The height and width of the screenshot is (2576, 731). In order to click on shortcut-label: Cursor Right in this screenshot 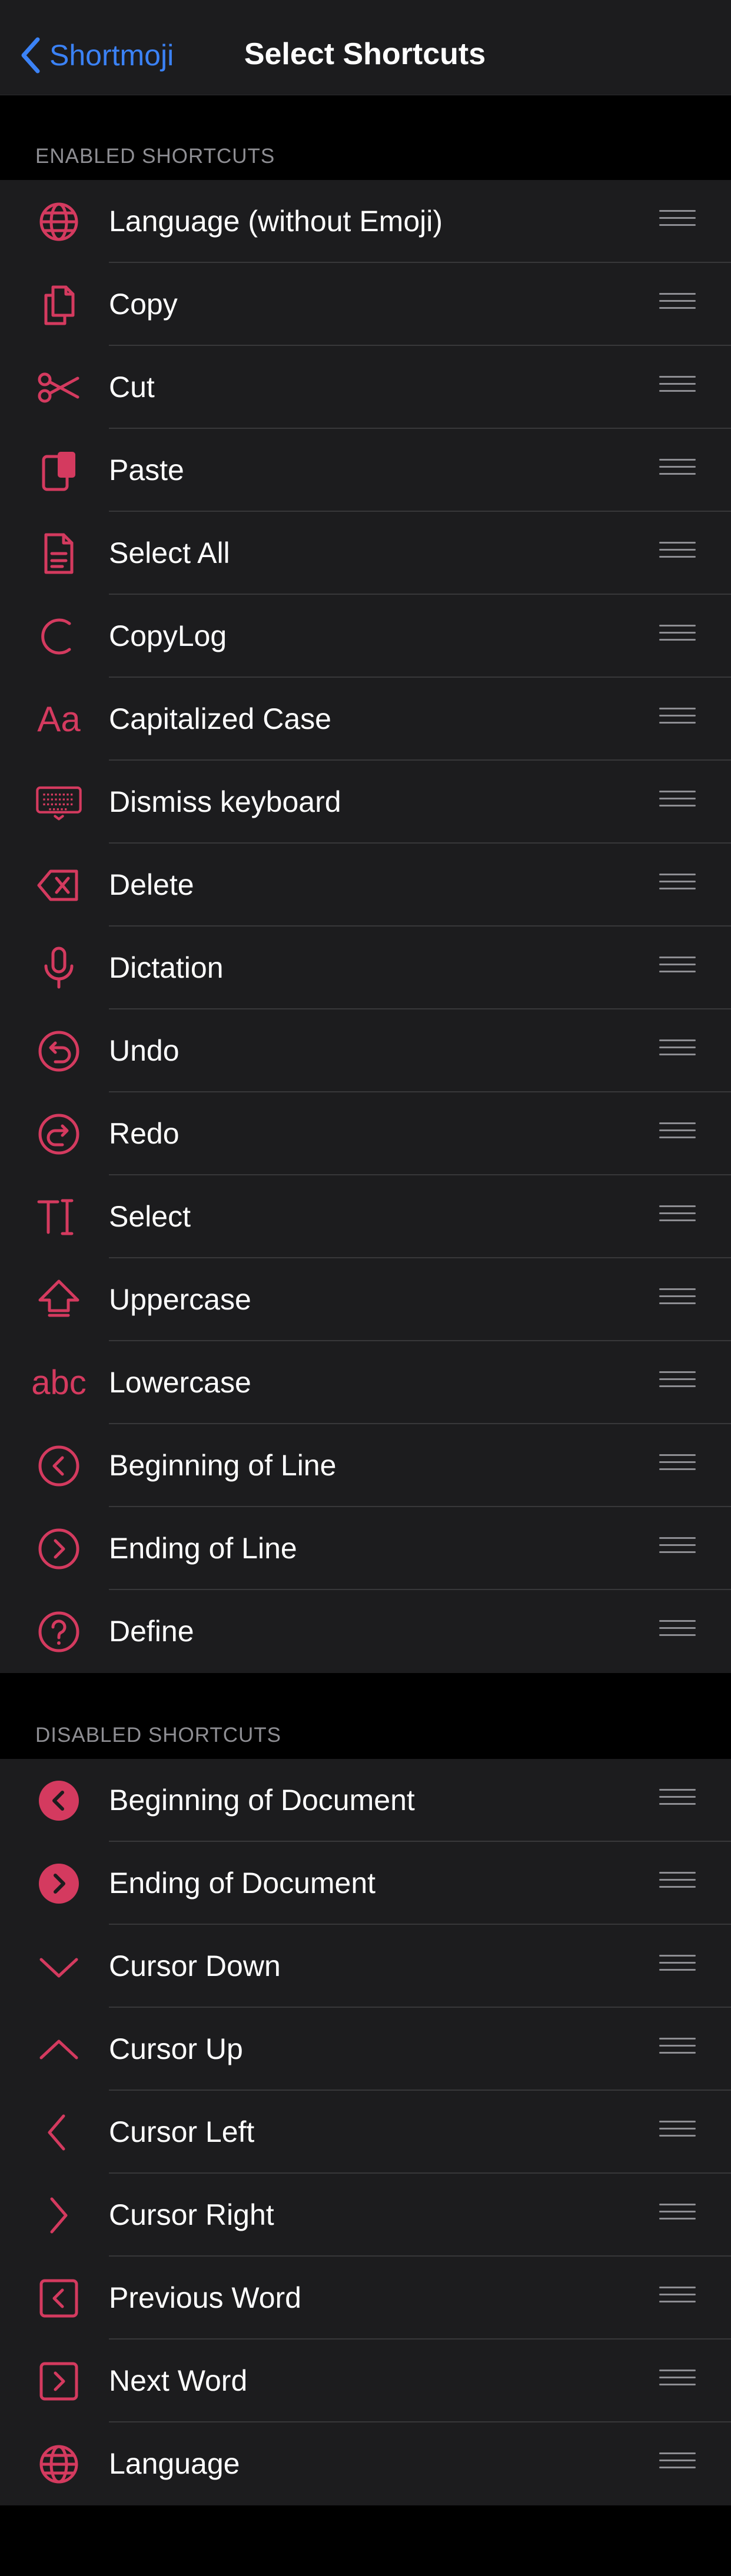, I will do `click(191, 2214)`.